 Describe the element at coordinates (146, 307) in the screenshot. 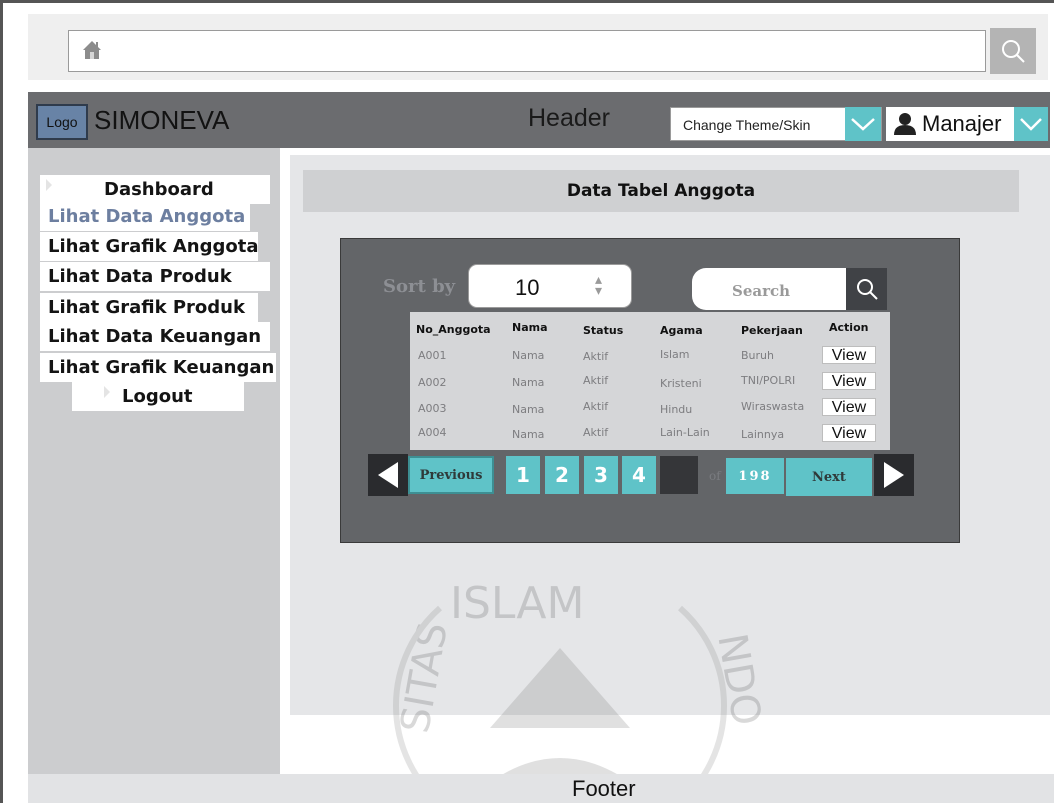

I see `sidebar-item-label: Lihat Grafik Produk` at that location.